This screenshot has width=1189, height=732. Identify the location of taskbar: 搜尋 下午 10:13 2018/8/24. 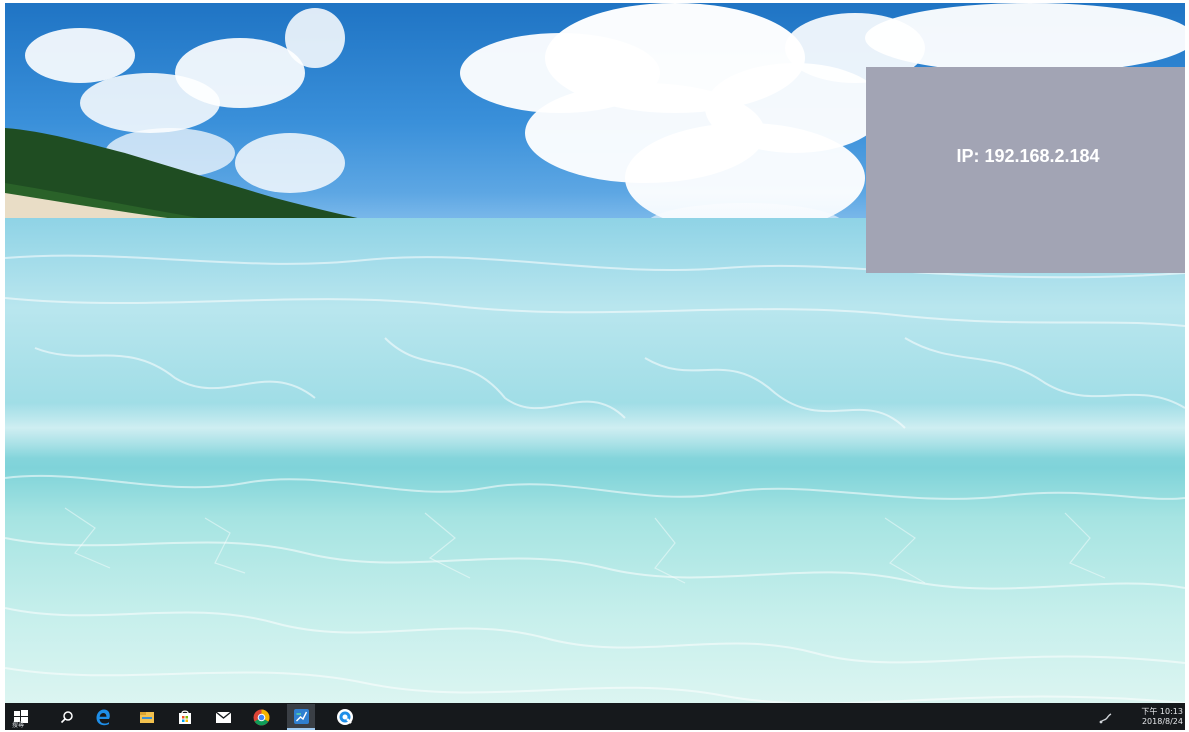
(595, 716).